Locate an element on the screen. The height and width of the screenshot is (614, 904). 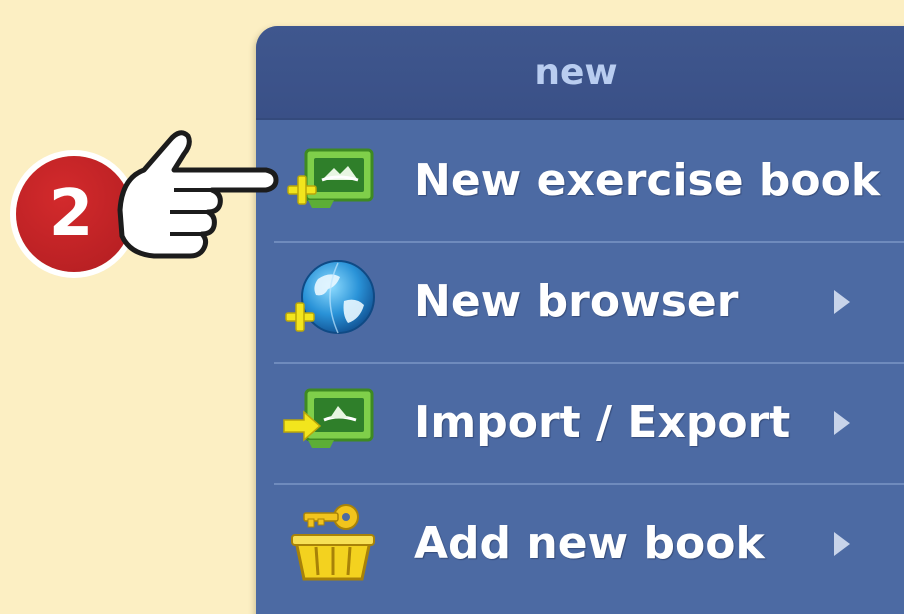
menu-item-import-export: Import / Export is located at coordinates (580, 422).